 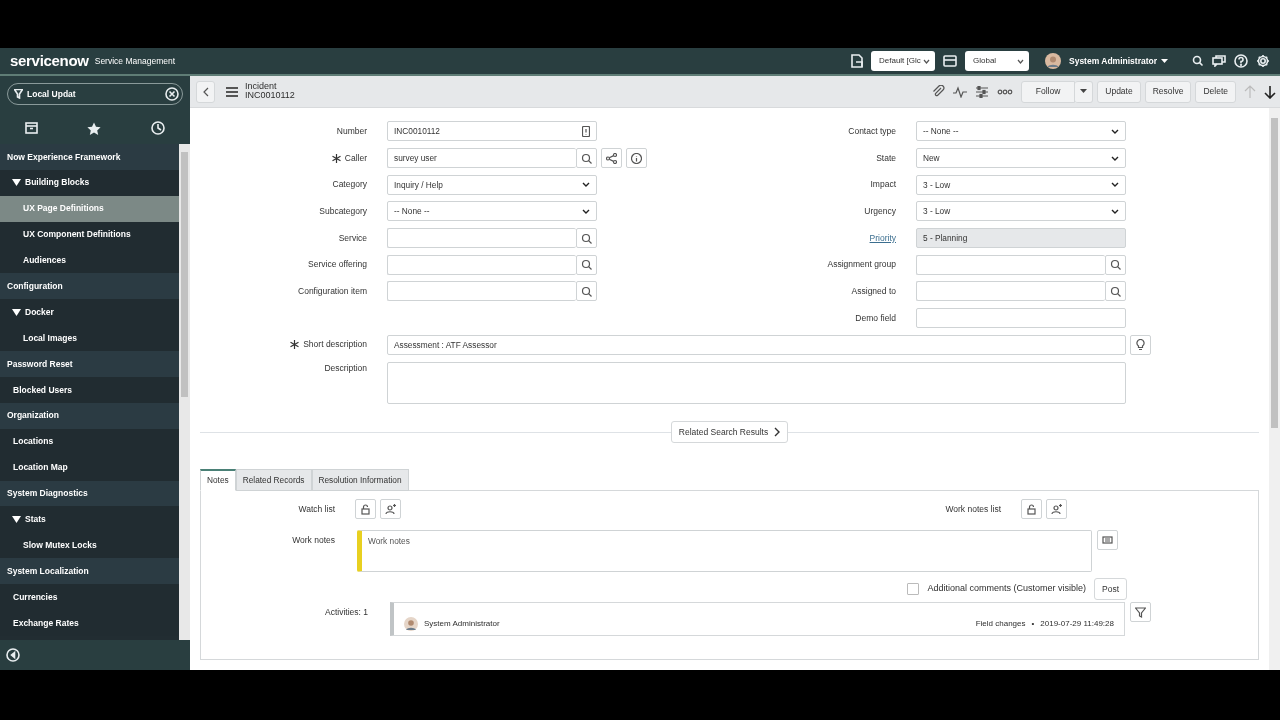 What do you see at coordinates (94, 128) in the screenshot?
I see `star-icon` at bounding box center [94, 128].